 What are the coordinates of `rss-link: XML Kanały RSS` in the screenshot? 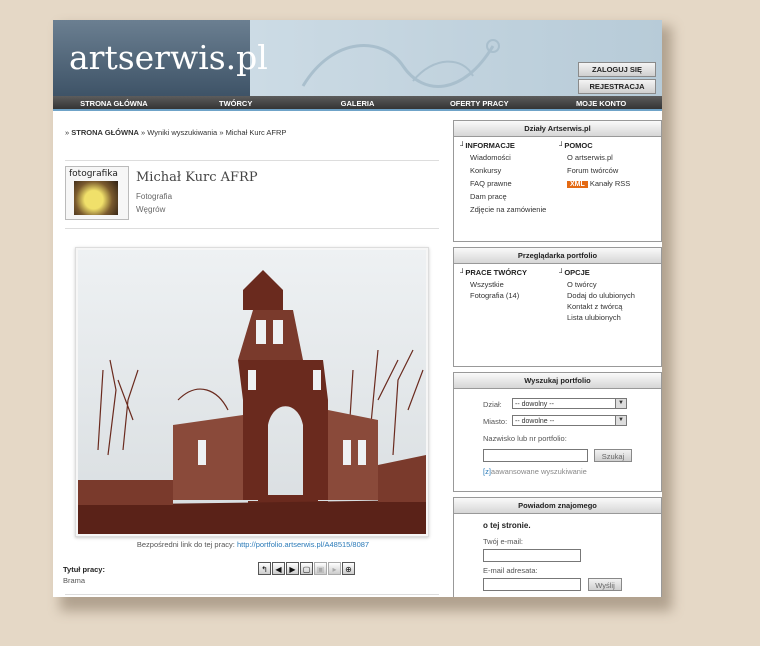 It's located at (598, 183).